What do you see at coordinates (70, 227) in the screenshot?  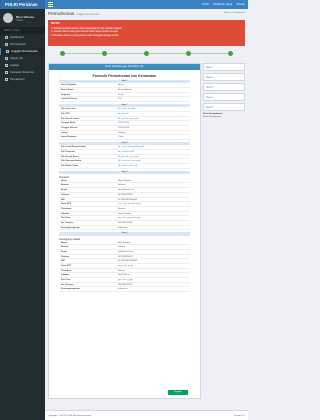 I see `field-label: Kewarganegaraan` at bounding box center [70, 227].